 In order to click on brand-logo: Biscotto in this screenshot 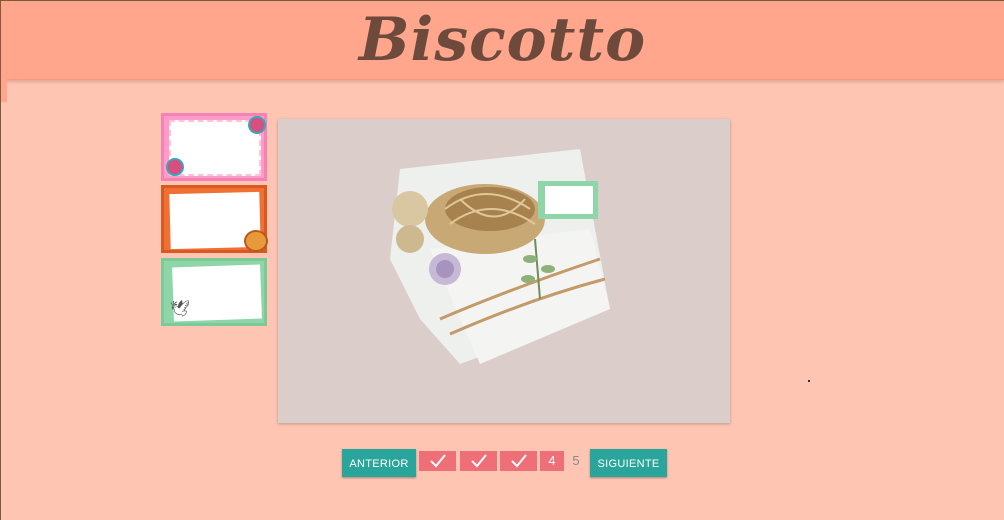, I will do `click(502, 40)`.